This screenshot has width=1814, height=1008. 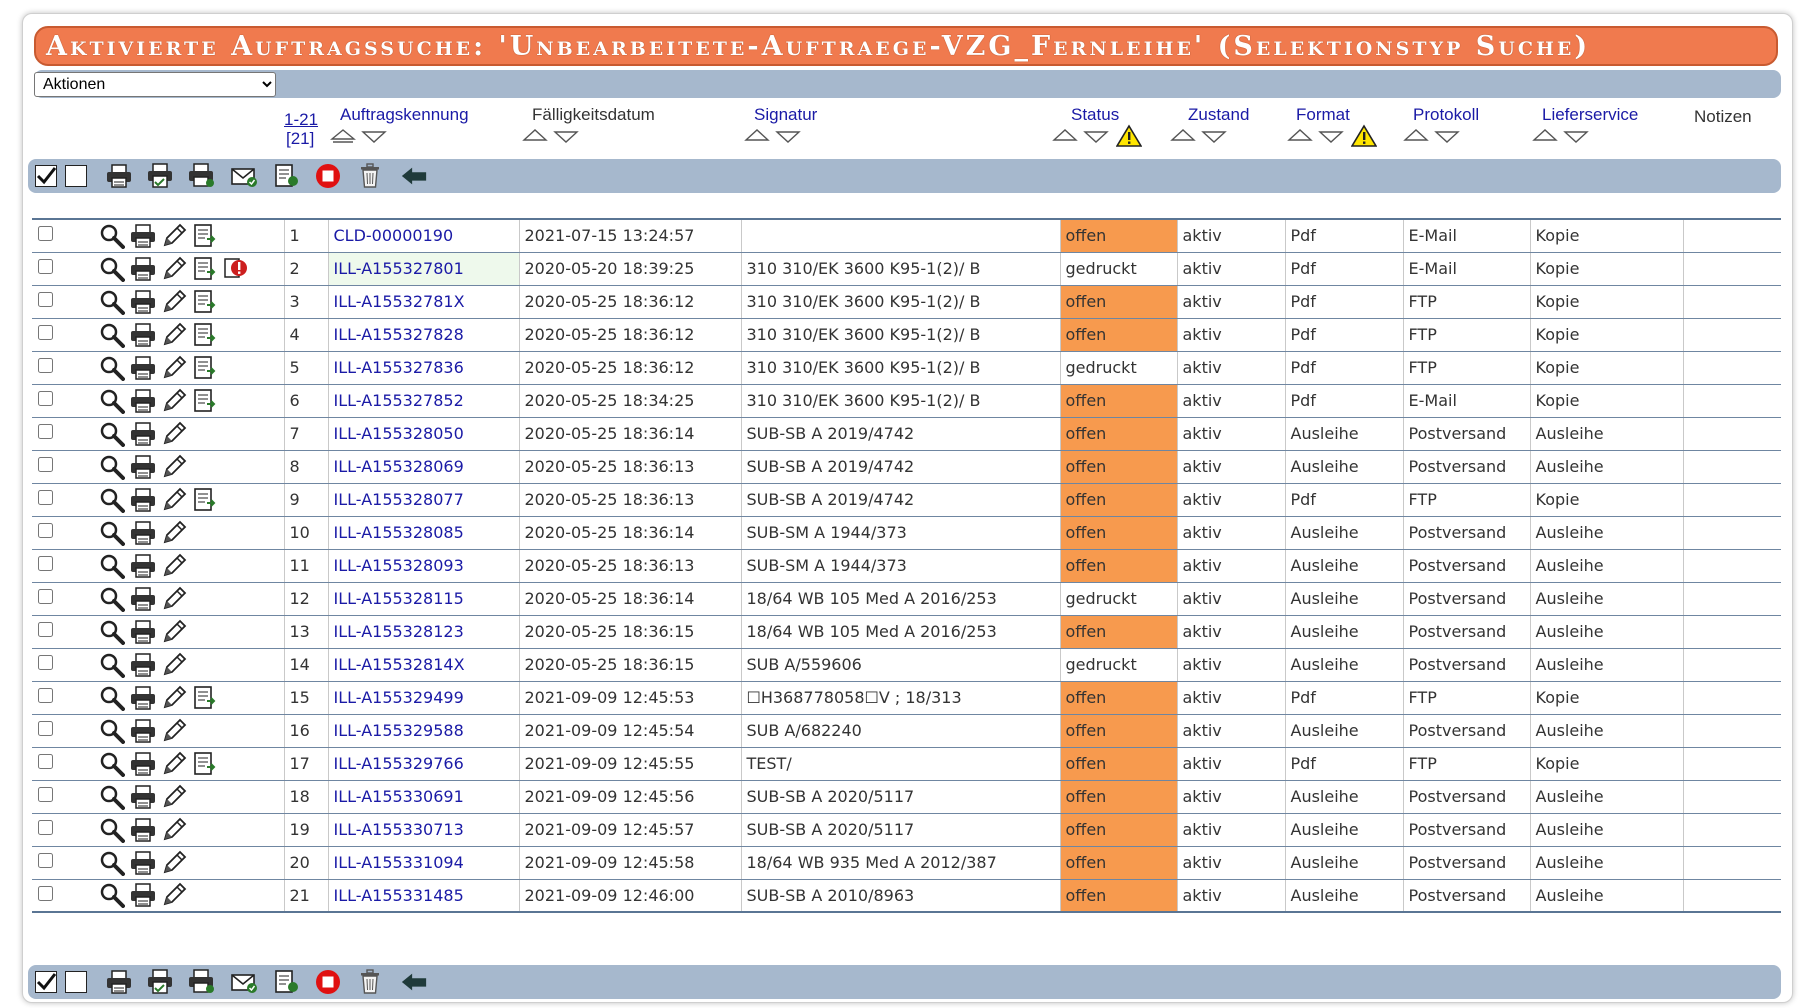 What do you see at coordinates (1331, 138) in the screenshot?
I see `sort-desc-format-icon` at bounding box center [1331, 138].